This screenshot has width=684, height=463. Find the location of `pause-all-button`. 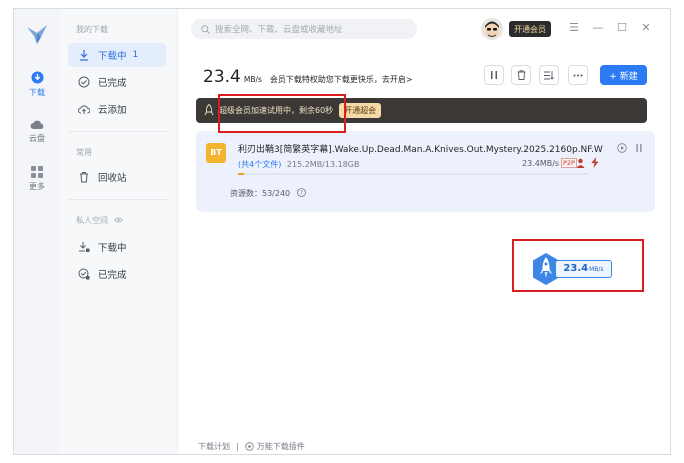

pause-all-button is located at coordinates (494, 75).